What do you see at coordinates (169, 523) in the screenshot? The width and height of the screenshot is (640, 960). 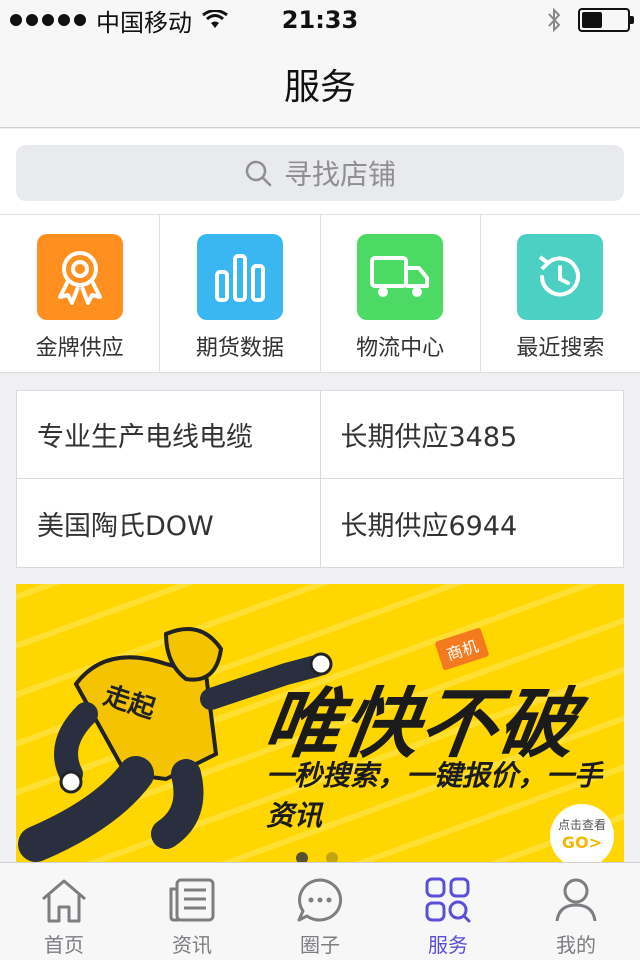 I see `table-cell: 美国陶氏DOW` at bounding box center [169, 523].